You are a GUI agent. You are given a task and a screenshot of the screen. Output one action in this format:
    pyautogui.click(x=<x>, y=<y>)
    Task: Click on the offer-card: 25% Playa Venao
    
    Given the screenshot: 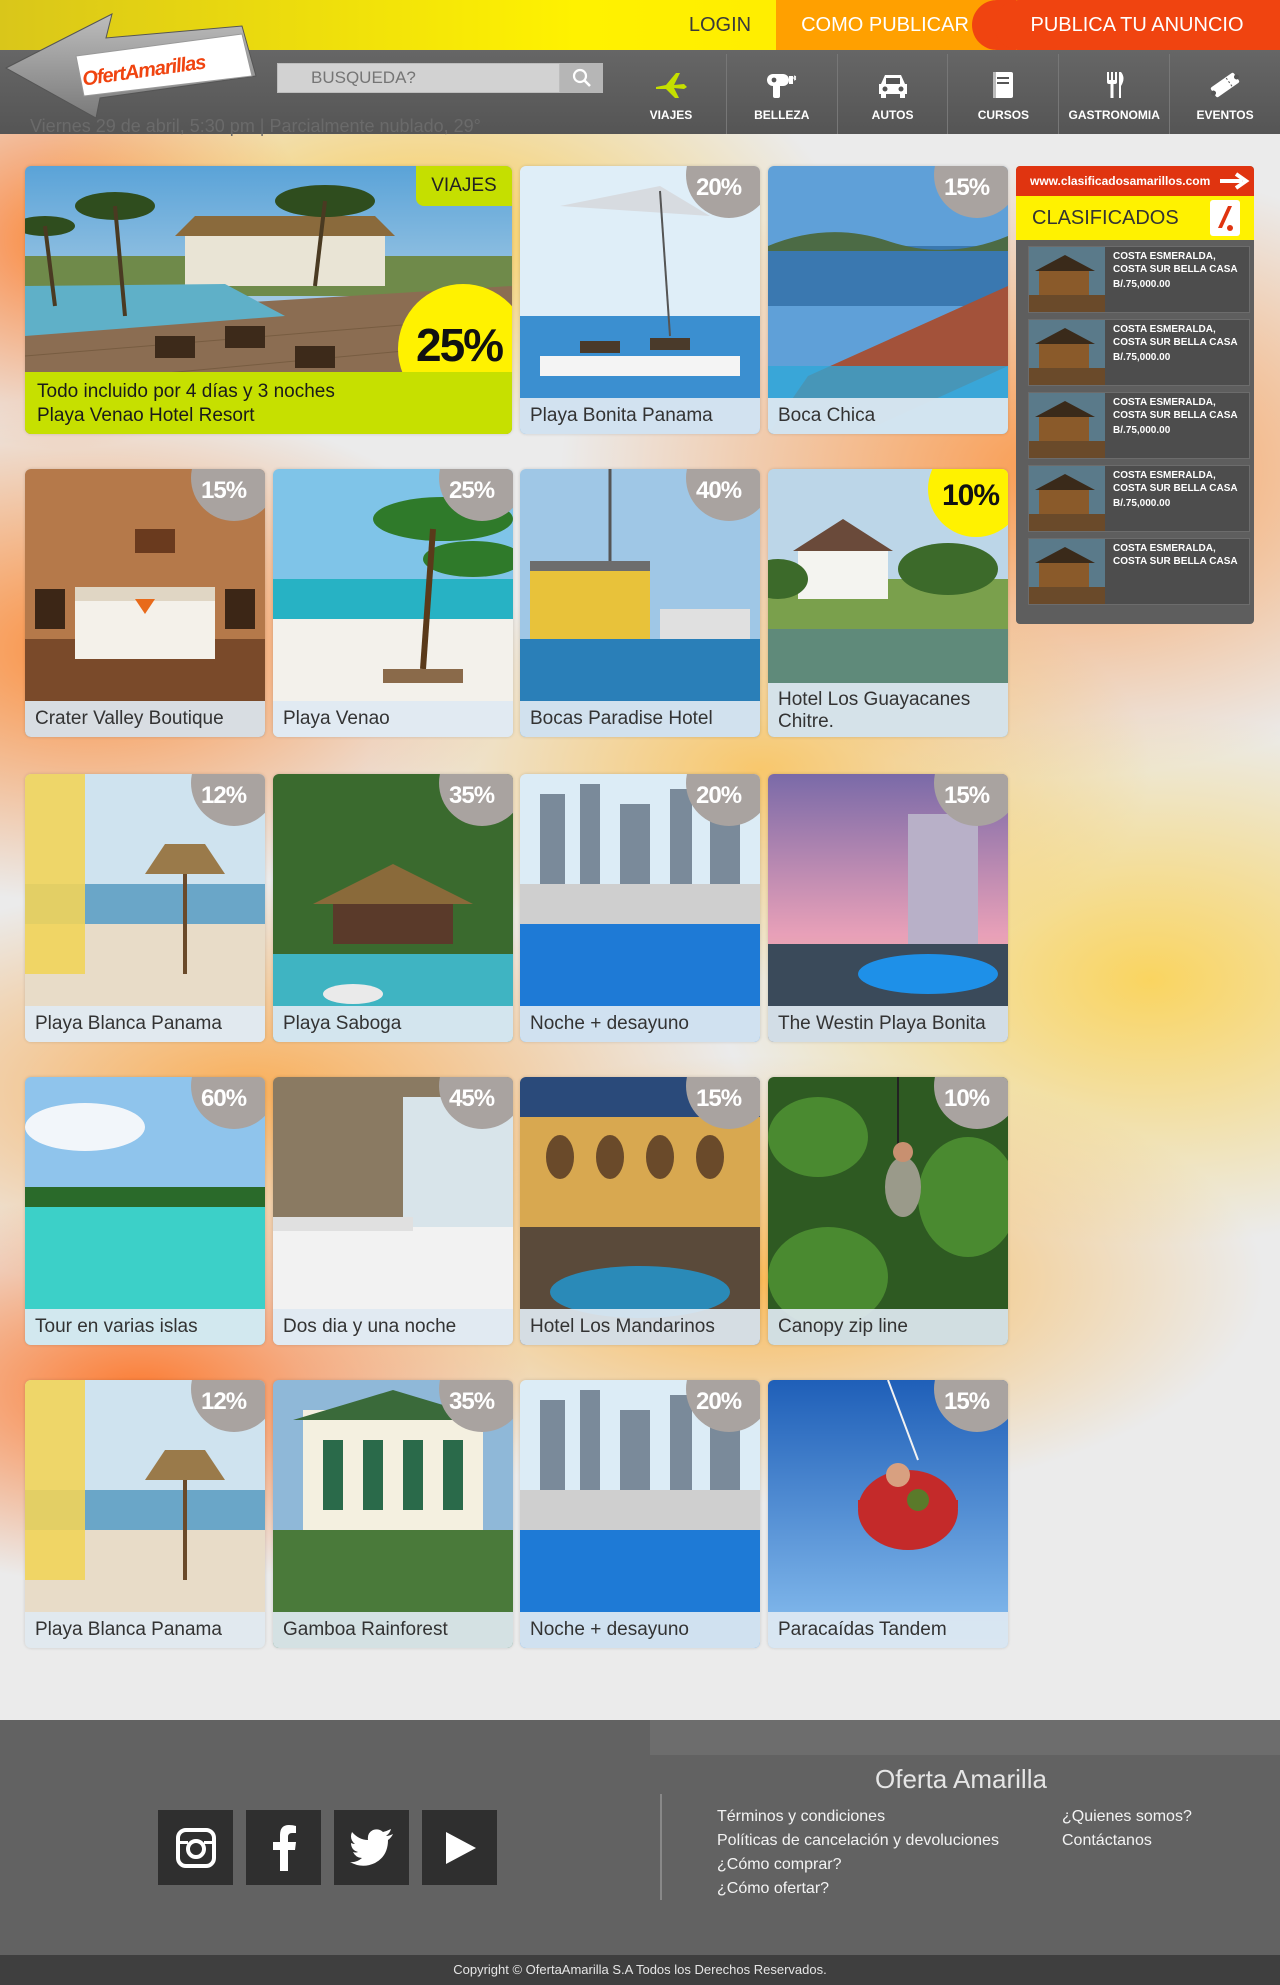 What is the action you would take?
    pyautogui.click(x=393, y=603)
    